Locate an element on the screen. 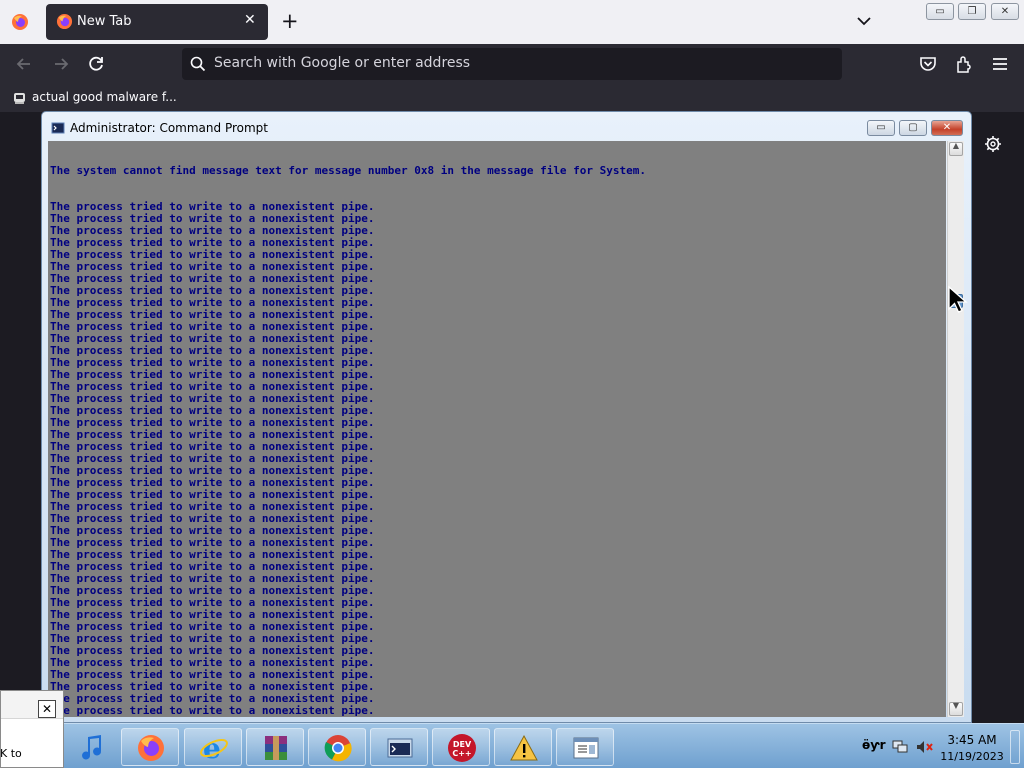  search-icon is located at coordinates (198, 64).